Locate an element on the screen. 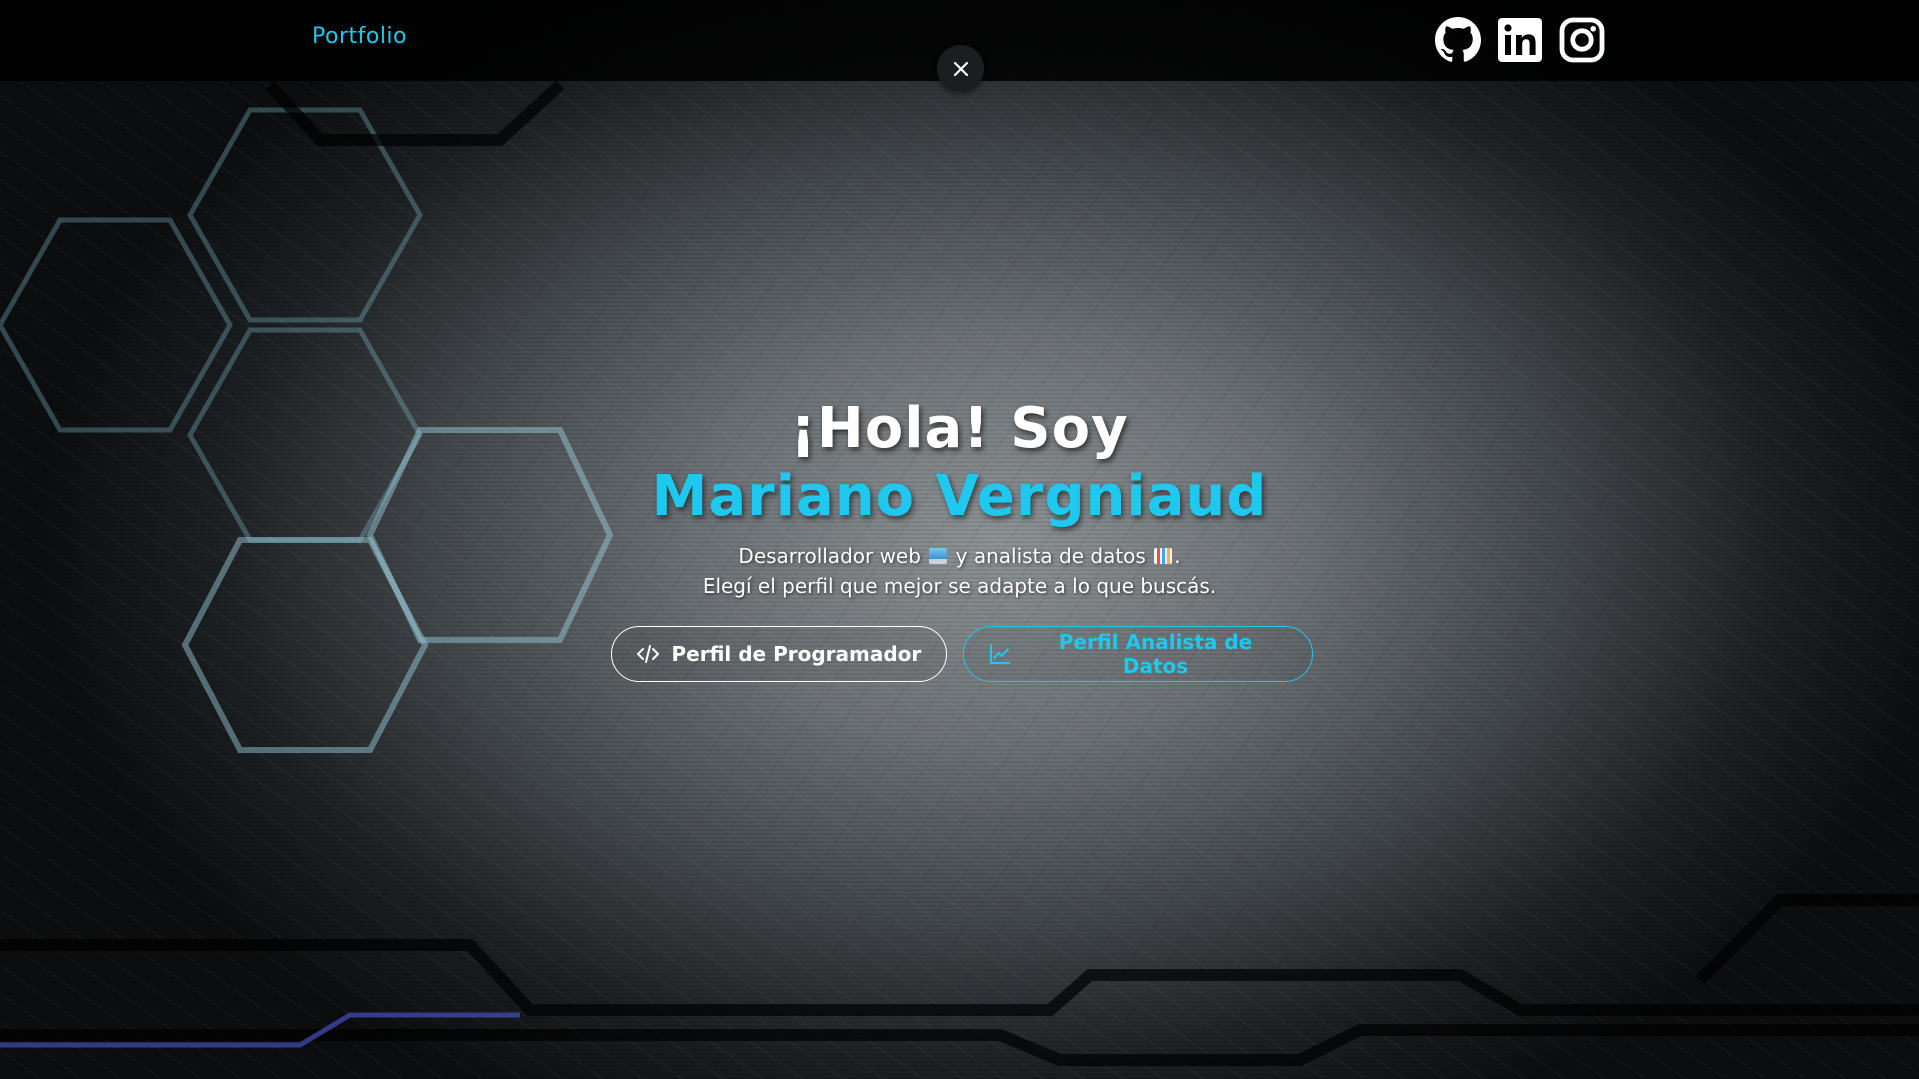  hero-desc-part2: y analista de datos is located at coordinates (1050, 556).